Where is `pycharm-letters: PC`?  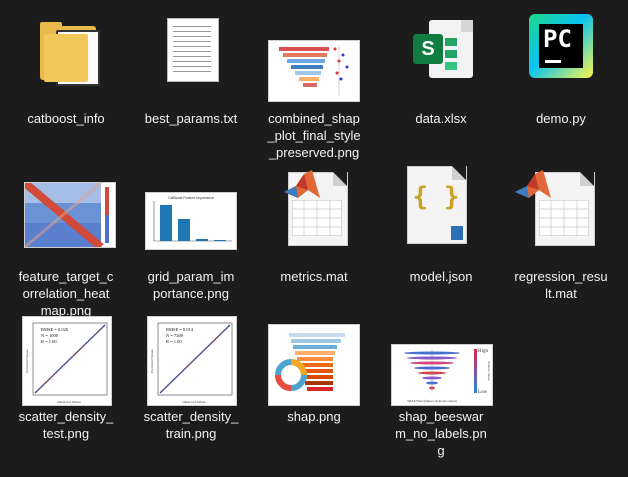
pycharm-letters: PC is located at coordinates (557, 39).